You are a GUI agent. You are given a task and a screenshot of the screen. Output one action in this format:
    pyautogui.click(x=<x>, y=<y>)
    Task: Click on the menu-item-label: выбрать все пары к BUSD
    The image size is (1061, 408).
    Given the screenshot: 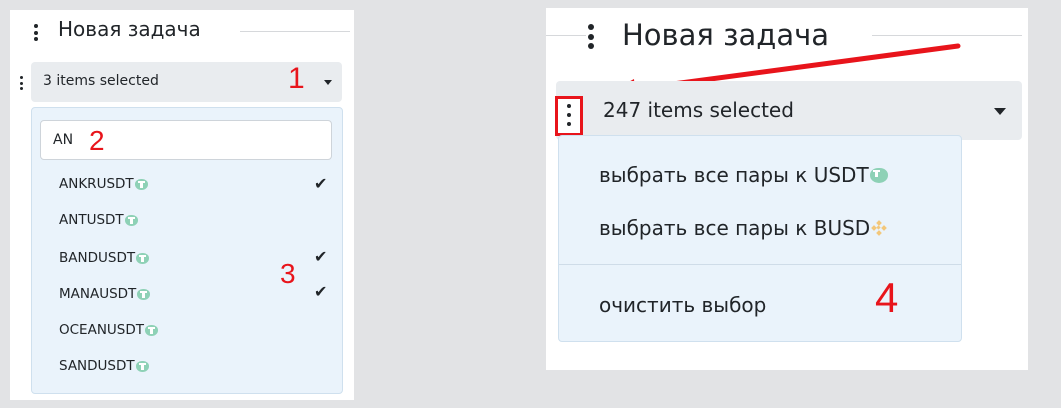 What is the action you would take?
    pyautogui.click(x=735, y=228)
    